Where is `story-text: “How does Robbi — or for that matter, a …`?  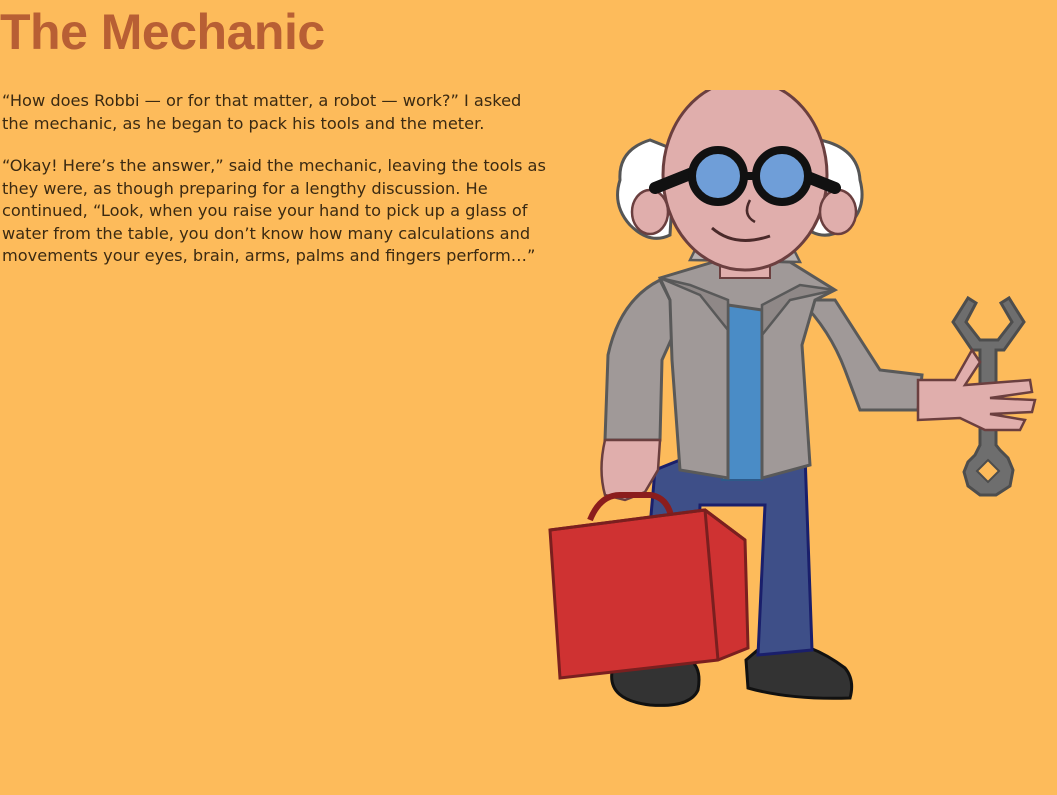 story-text: “How does Robbi — or for that matter, a … is located at coordinates (274, 189).